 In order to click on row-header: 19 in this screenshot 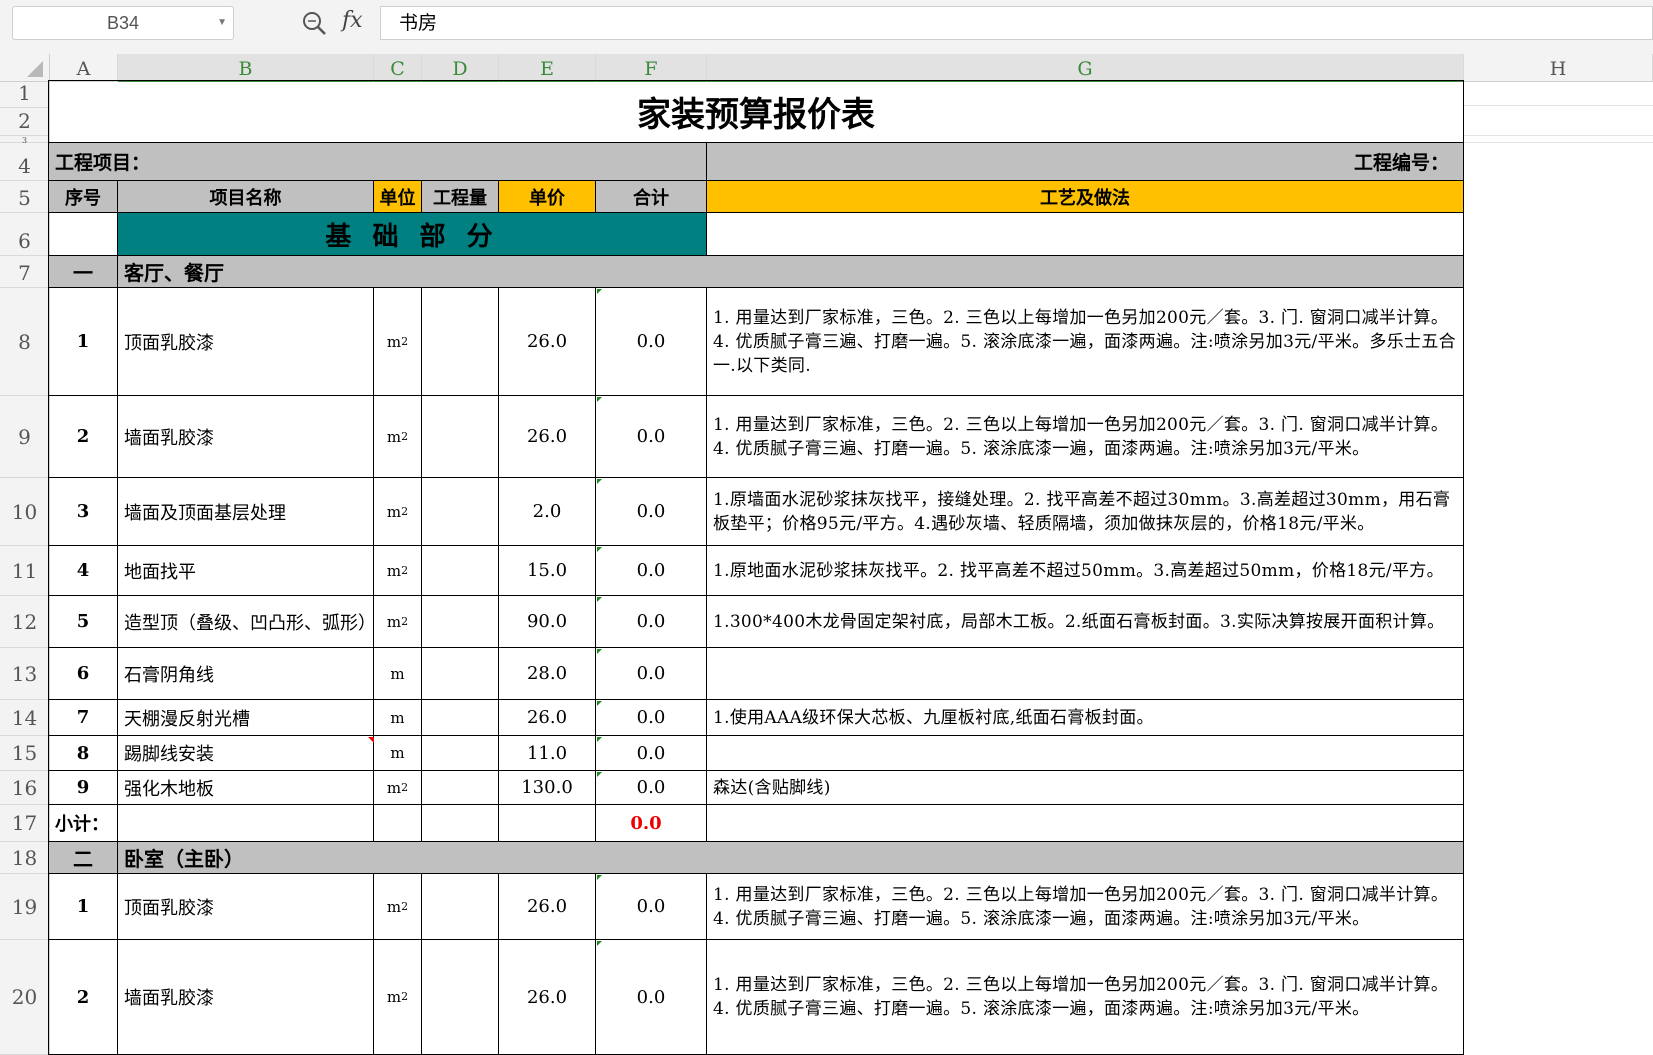, I will do `click(25, 907)`.